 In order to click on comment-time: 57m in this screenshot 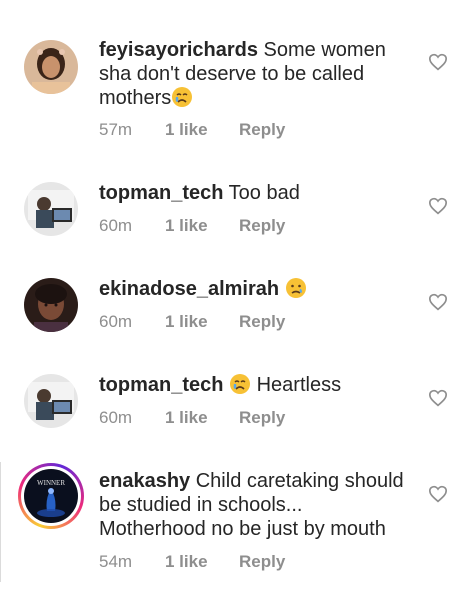, I will do `click(116, 129)`.